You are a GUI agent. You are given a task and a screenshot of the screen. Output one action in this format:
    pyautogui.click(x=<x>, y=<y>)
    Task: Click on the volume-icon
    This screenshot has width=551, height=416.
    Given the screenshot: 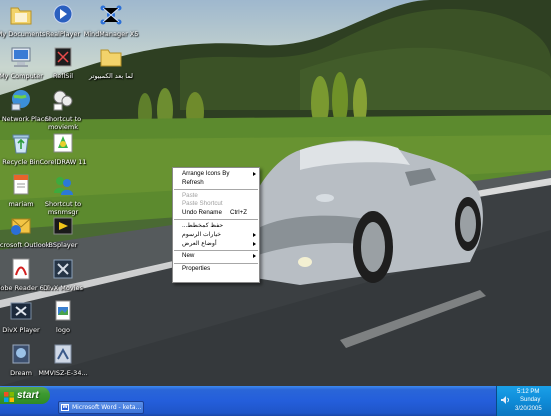 What is the action you would take?
    pyautogui.click(x=505, y=396)
    